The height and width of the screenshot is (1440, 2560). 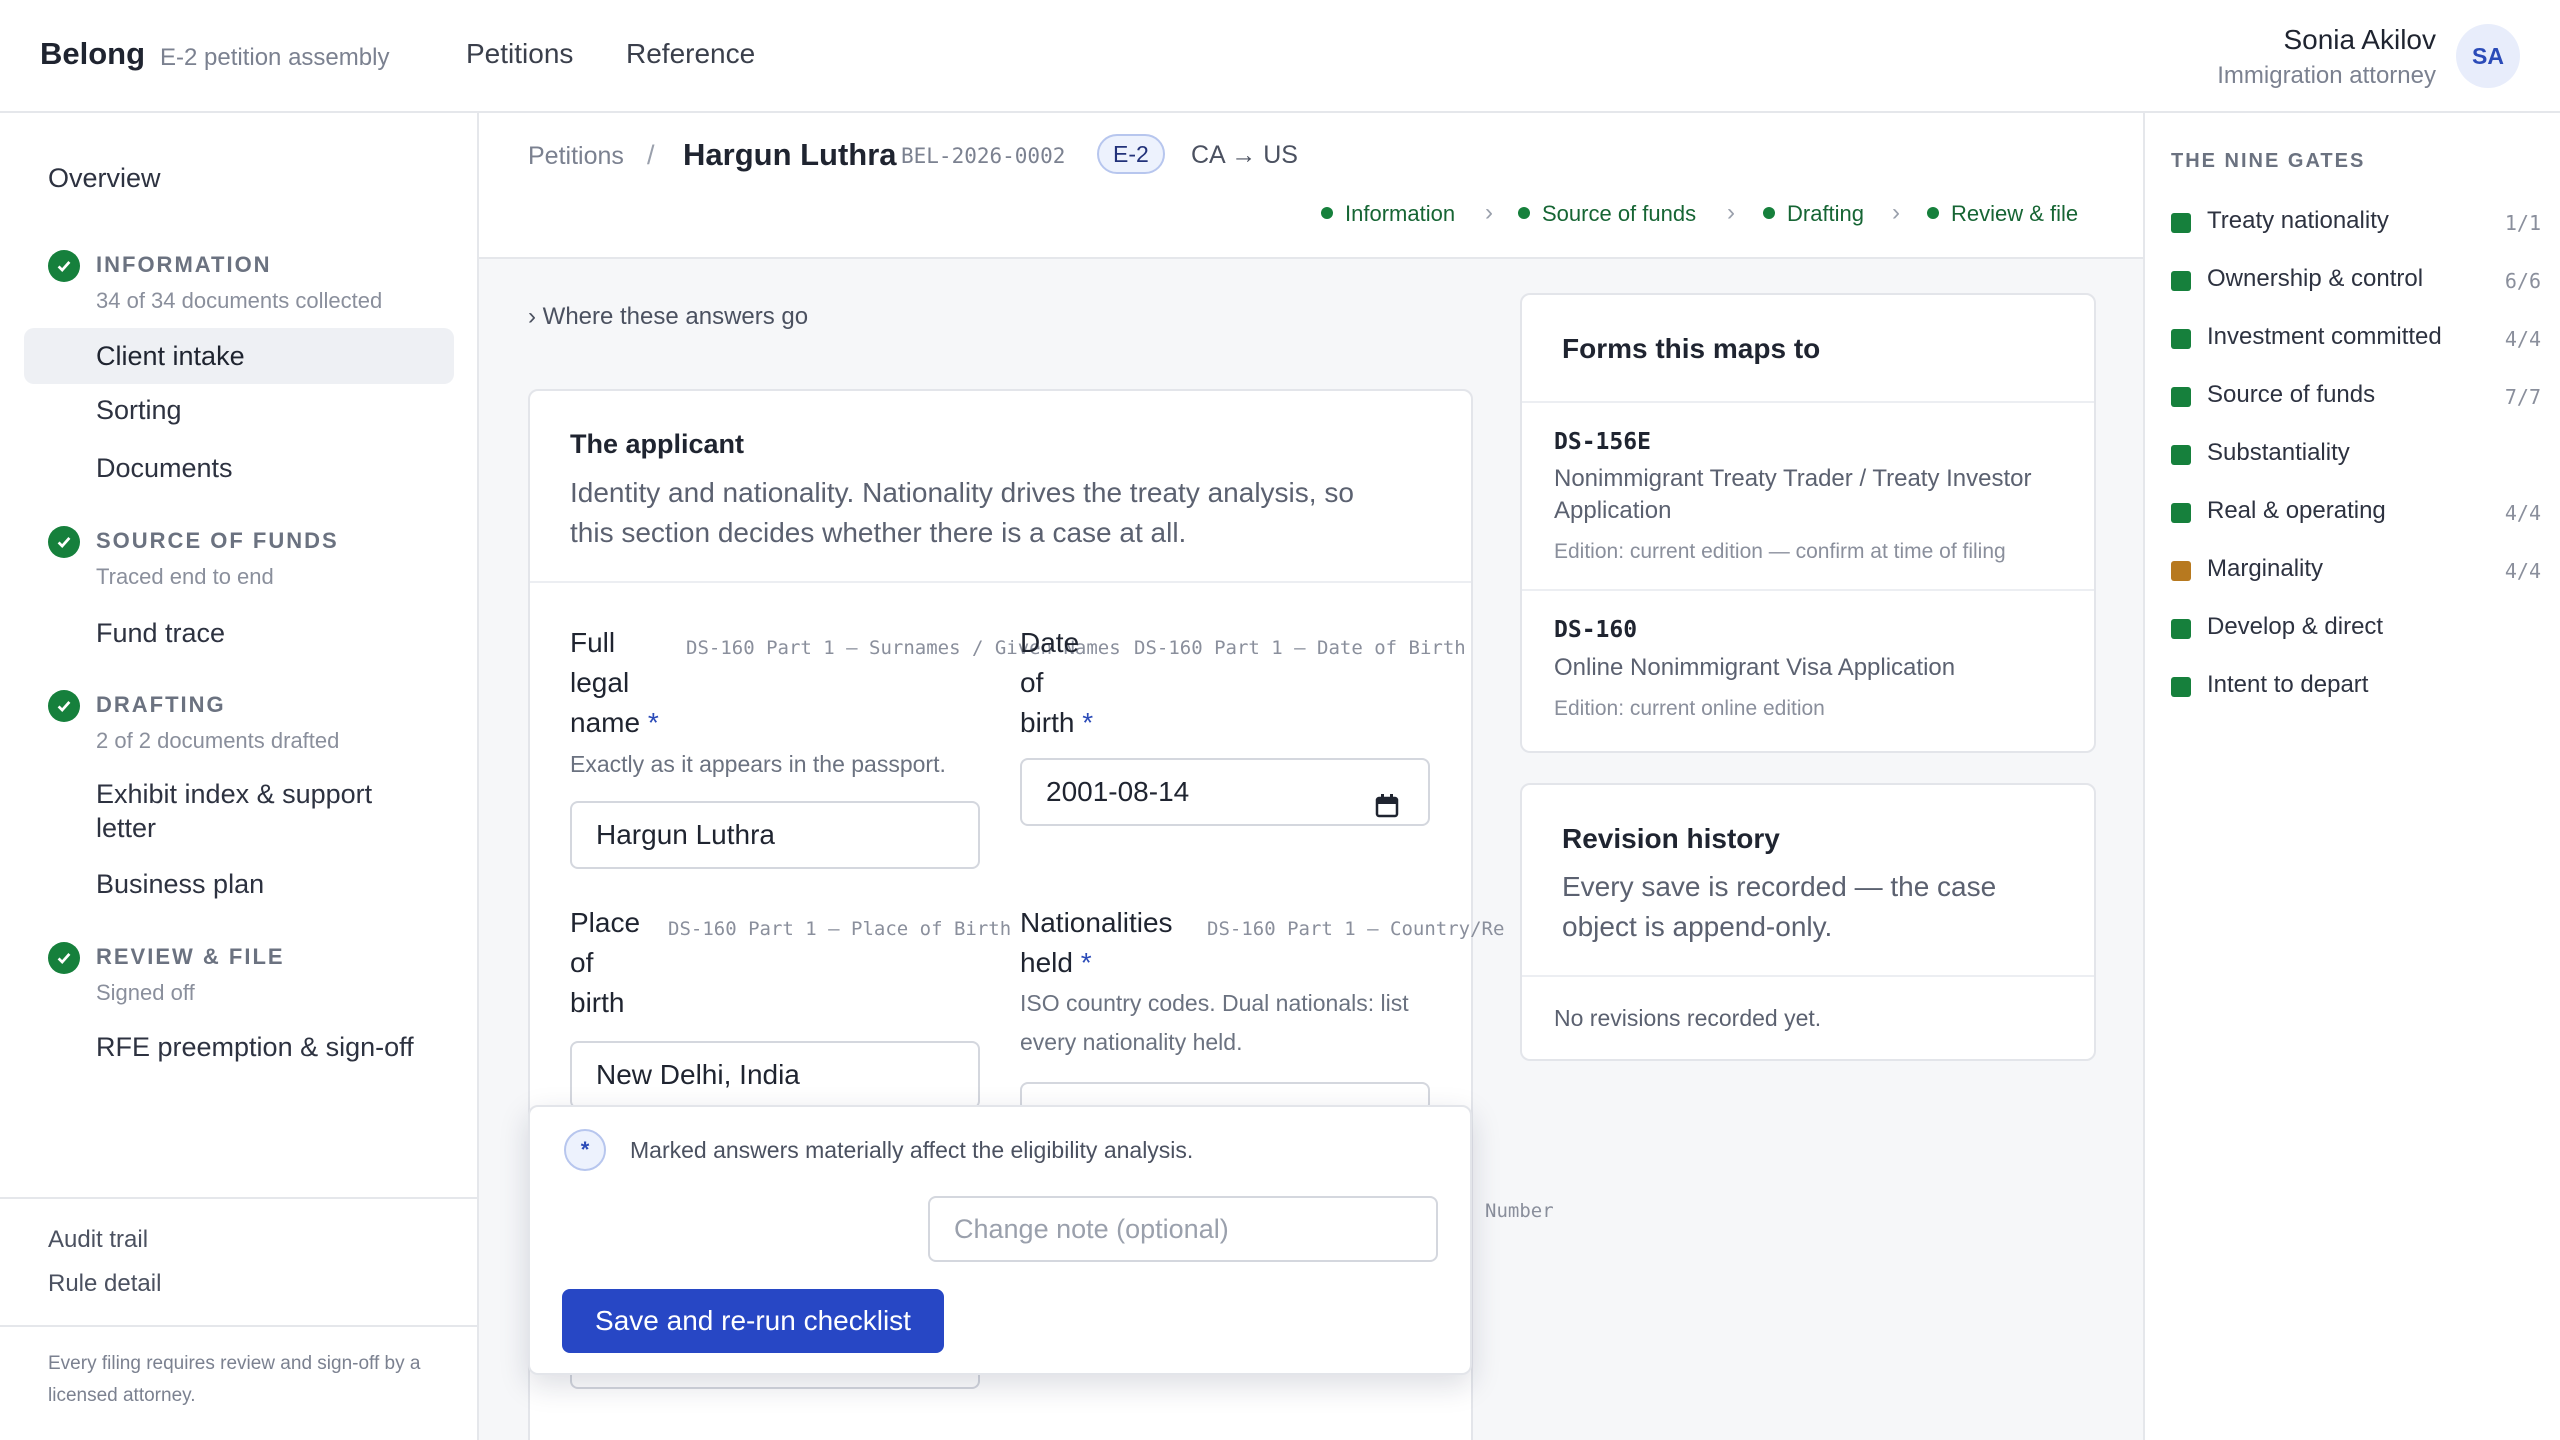 I want to click on nav-reference: Reference, so click(x=690, y=54).